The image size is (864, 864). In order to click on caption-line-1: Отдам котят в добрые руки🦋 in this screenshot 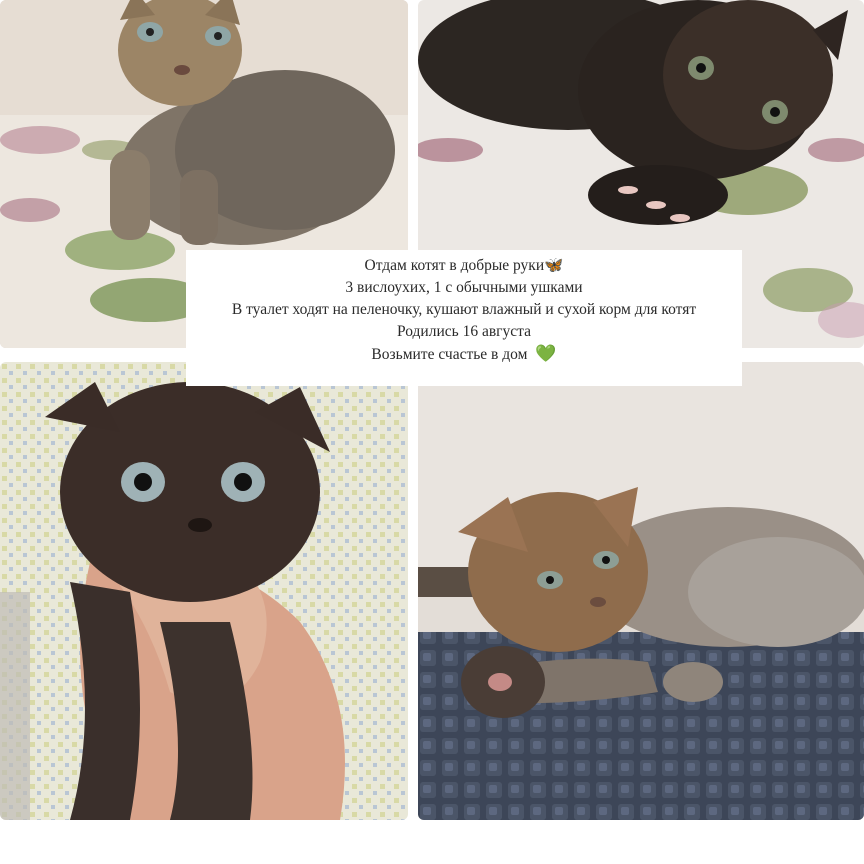, I will do `click(464, 266)`.